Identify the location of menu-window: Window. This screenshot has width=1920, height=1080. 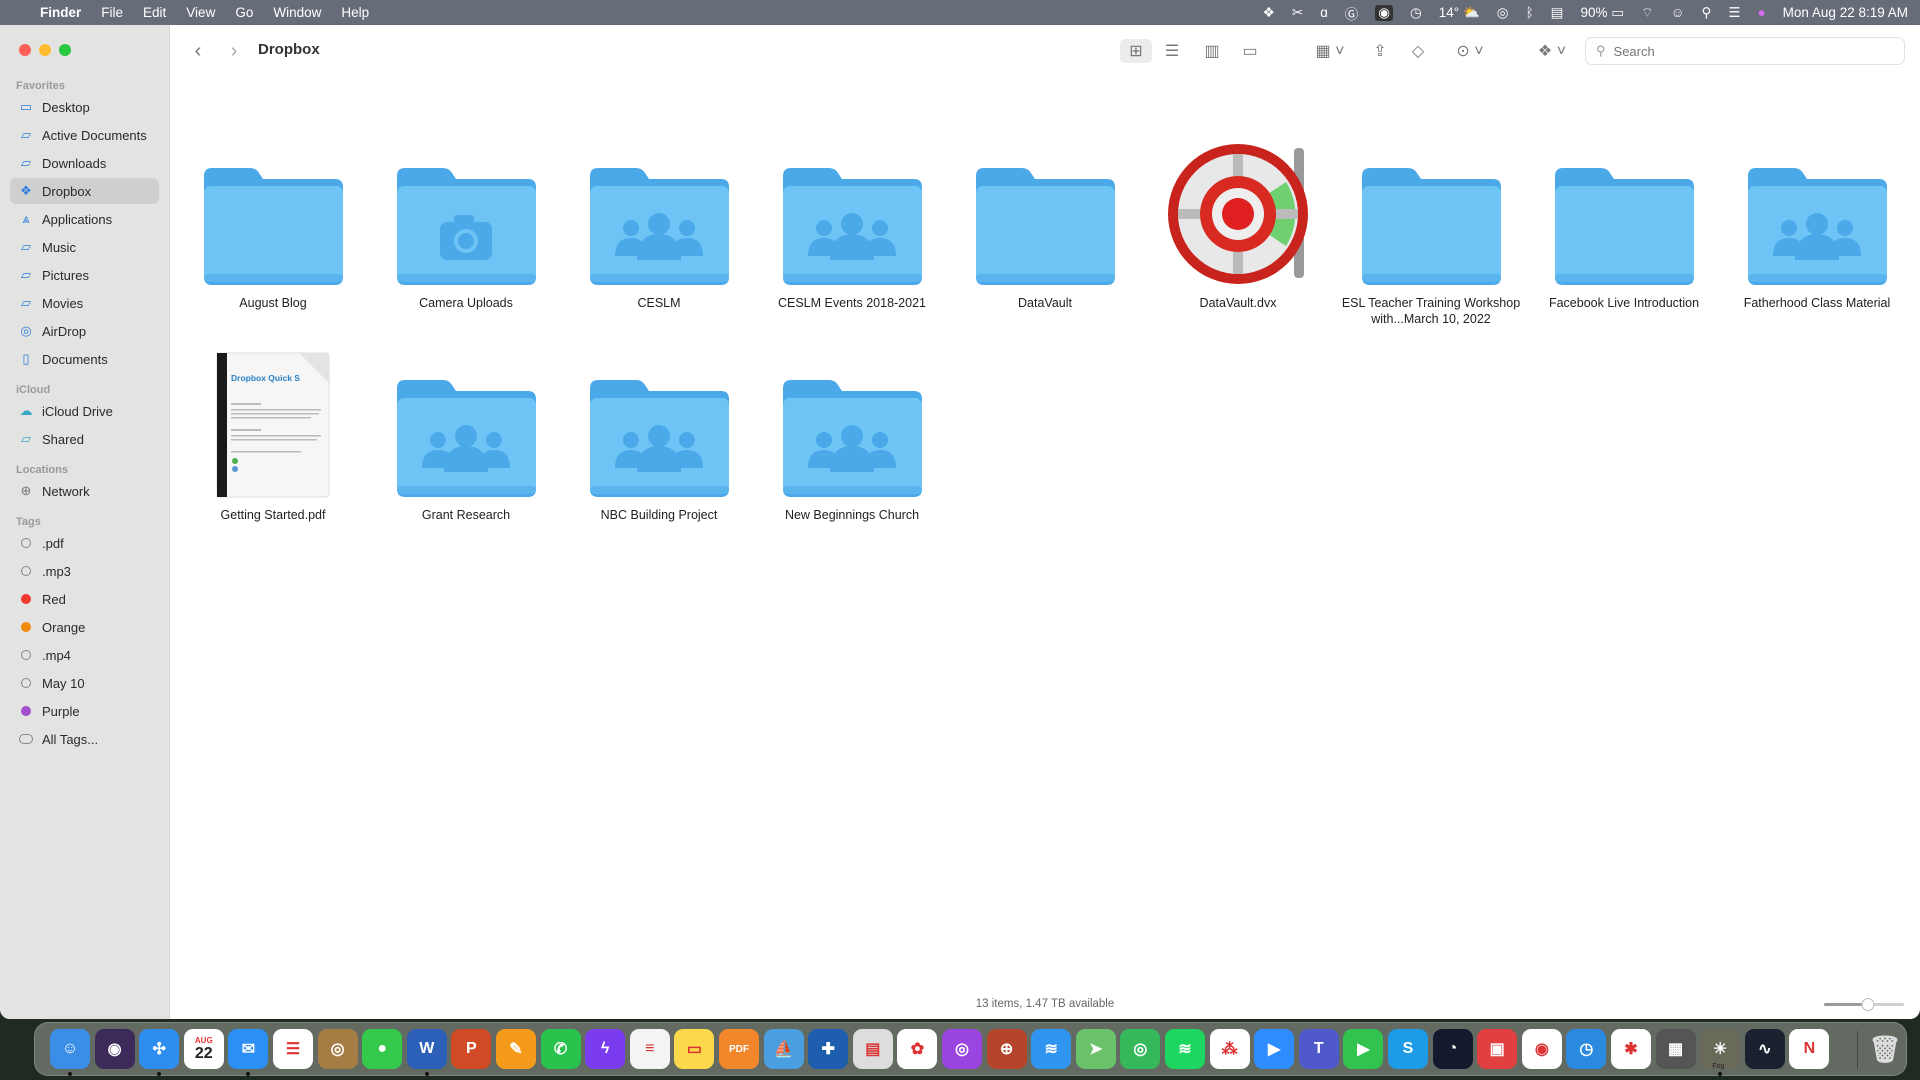
(297, 12).